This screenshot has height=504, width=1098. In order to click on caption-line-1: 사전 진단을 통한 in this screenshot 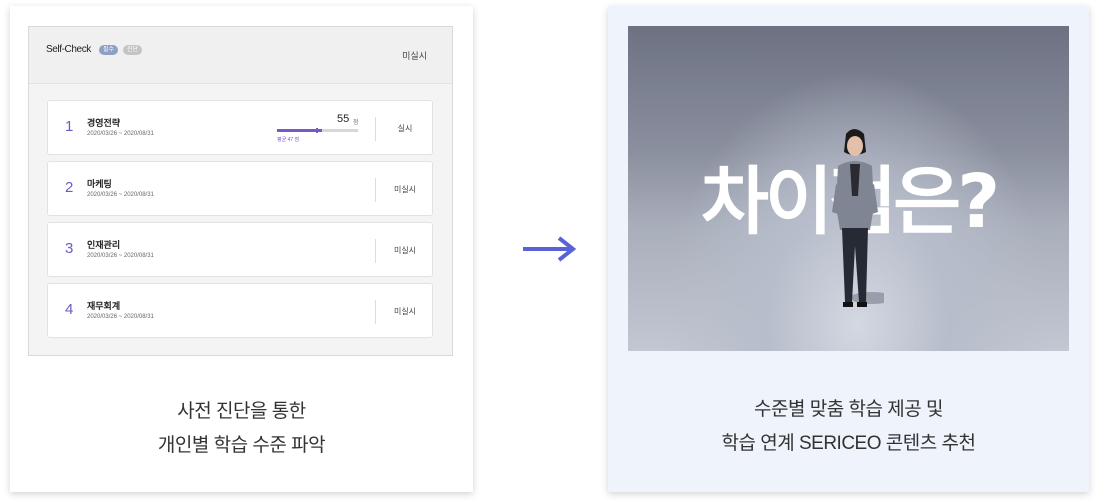, I will do `click(241, 411)`.